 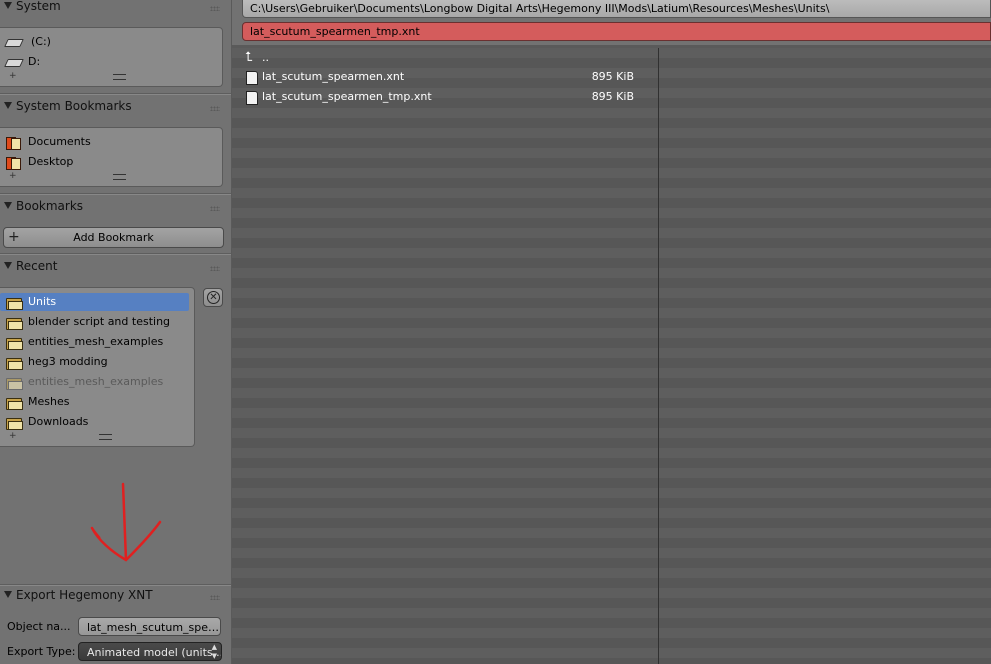 I want to click on system-bookmarks-panel-header: System Bookmarks, so click(x=68, y=106).